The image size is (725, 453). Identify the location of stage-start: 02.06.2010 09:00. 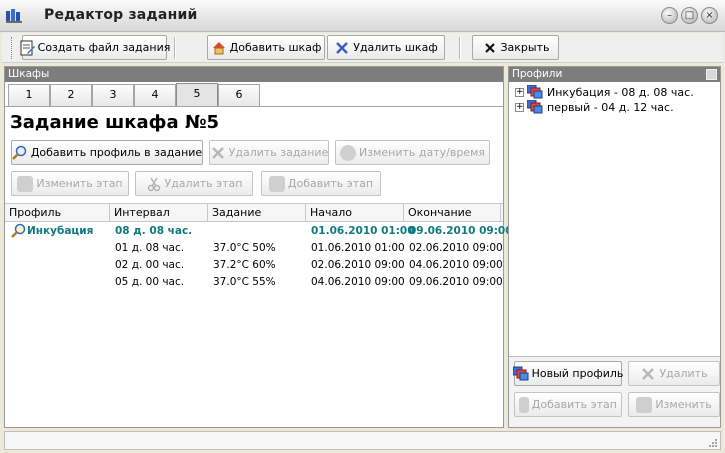
(358, 265).